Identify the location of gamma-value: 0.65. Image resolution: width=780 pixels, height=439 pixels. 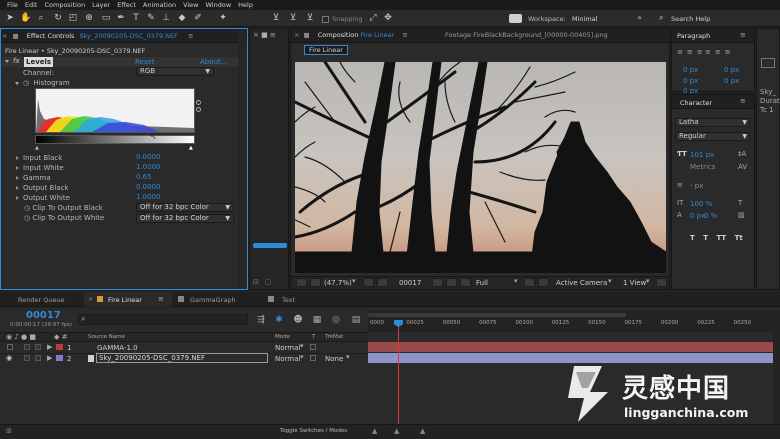
(144, 177).